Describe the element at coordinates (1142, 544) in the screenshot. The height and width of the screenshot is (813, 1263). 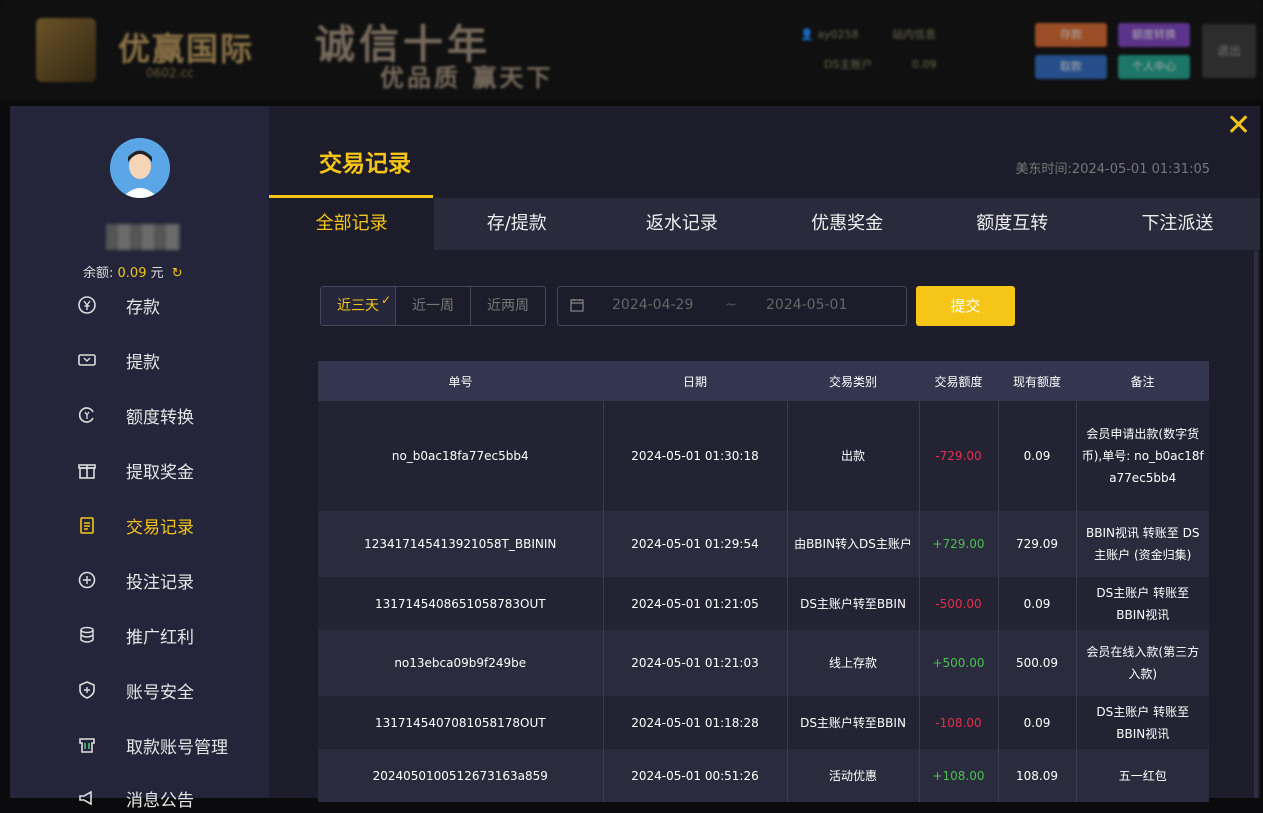
I see `cell-note: BBIN视讯 转账至 DS主账户 (资金归集)` at that location.